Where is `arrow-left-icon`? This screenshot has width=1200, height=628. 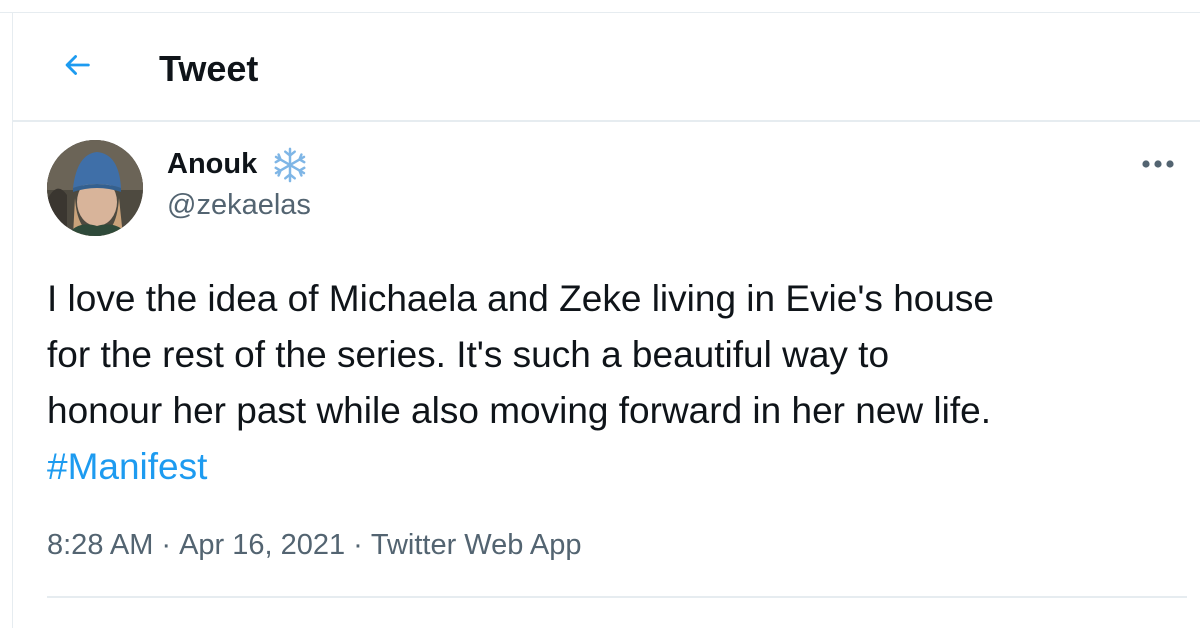
arrow-left-icon is located at coordinates (77, 67).